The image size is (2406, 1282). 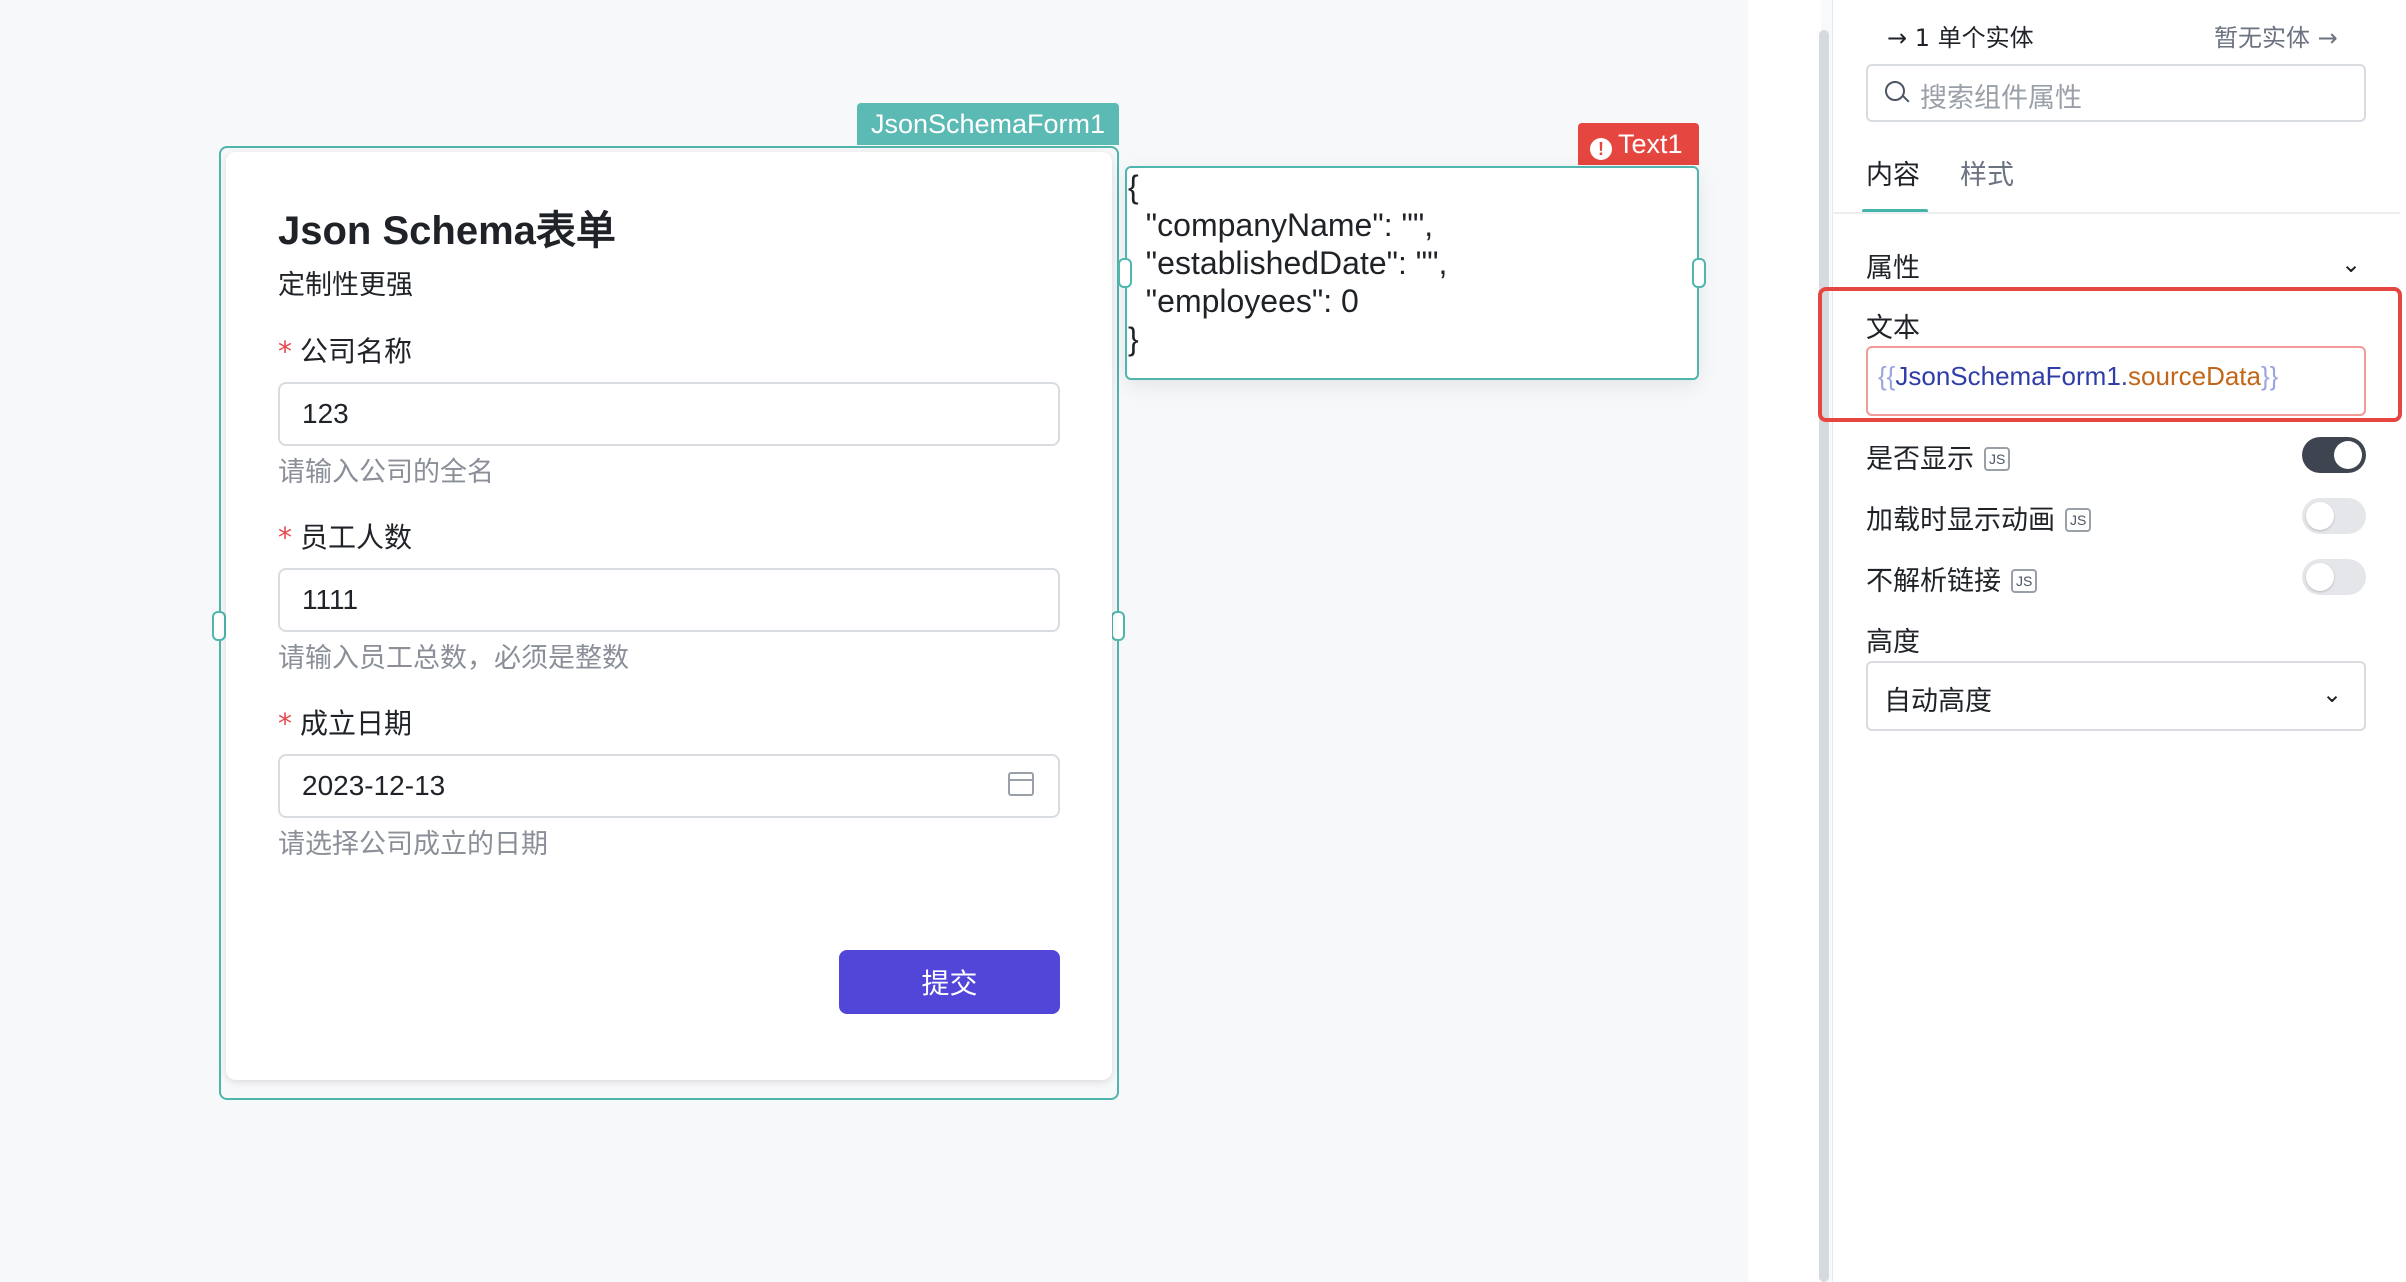 What do you see at coordinates (413, 844) in the screenshot?
I see `field-hint-established-date: 请选择公司成立的日期` at bounding box center [413, 844].